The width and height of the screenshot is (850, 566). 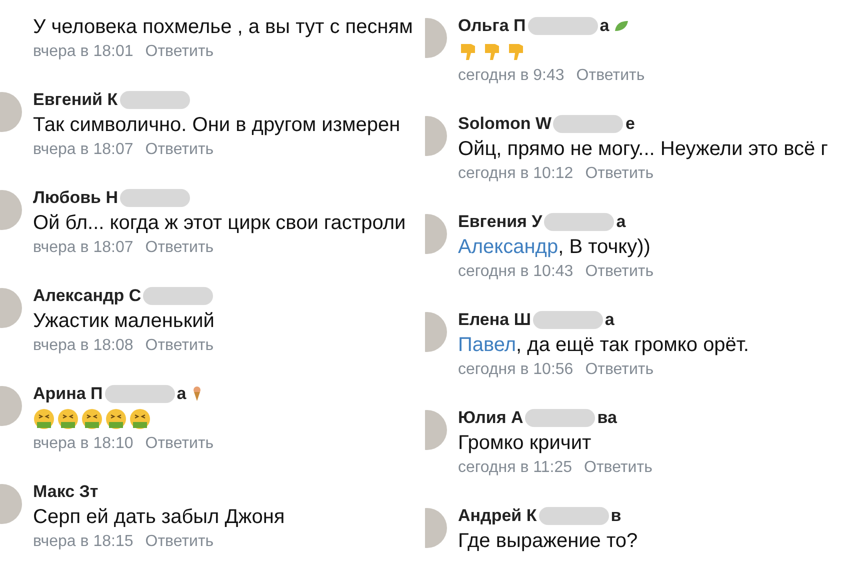 I want to click on author-name: Андрей К, so click(x=497, y=516).